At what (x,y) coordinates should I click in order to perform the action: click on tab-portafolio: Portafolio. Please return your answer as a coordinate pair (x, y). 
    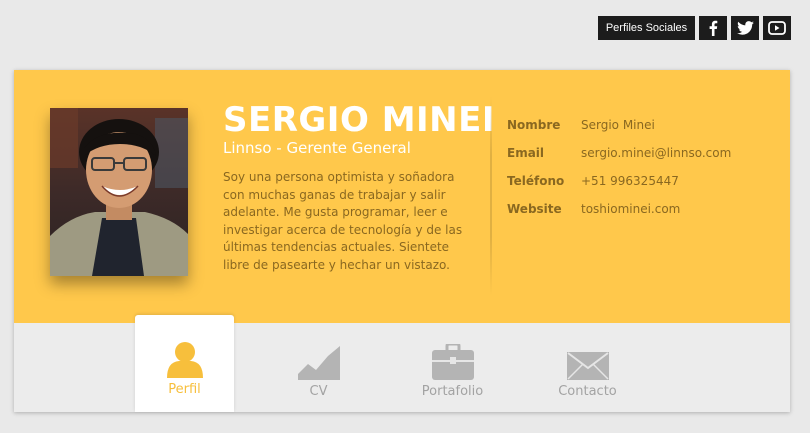
    Looking at the image, I should click on (452, 367).